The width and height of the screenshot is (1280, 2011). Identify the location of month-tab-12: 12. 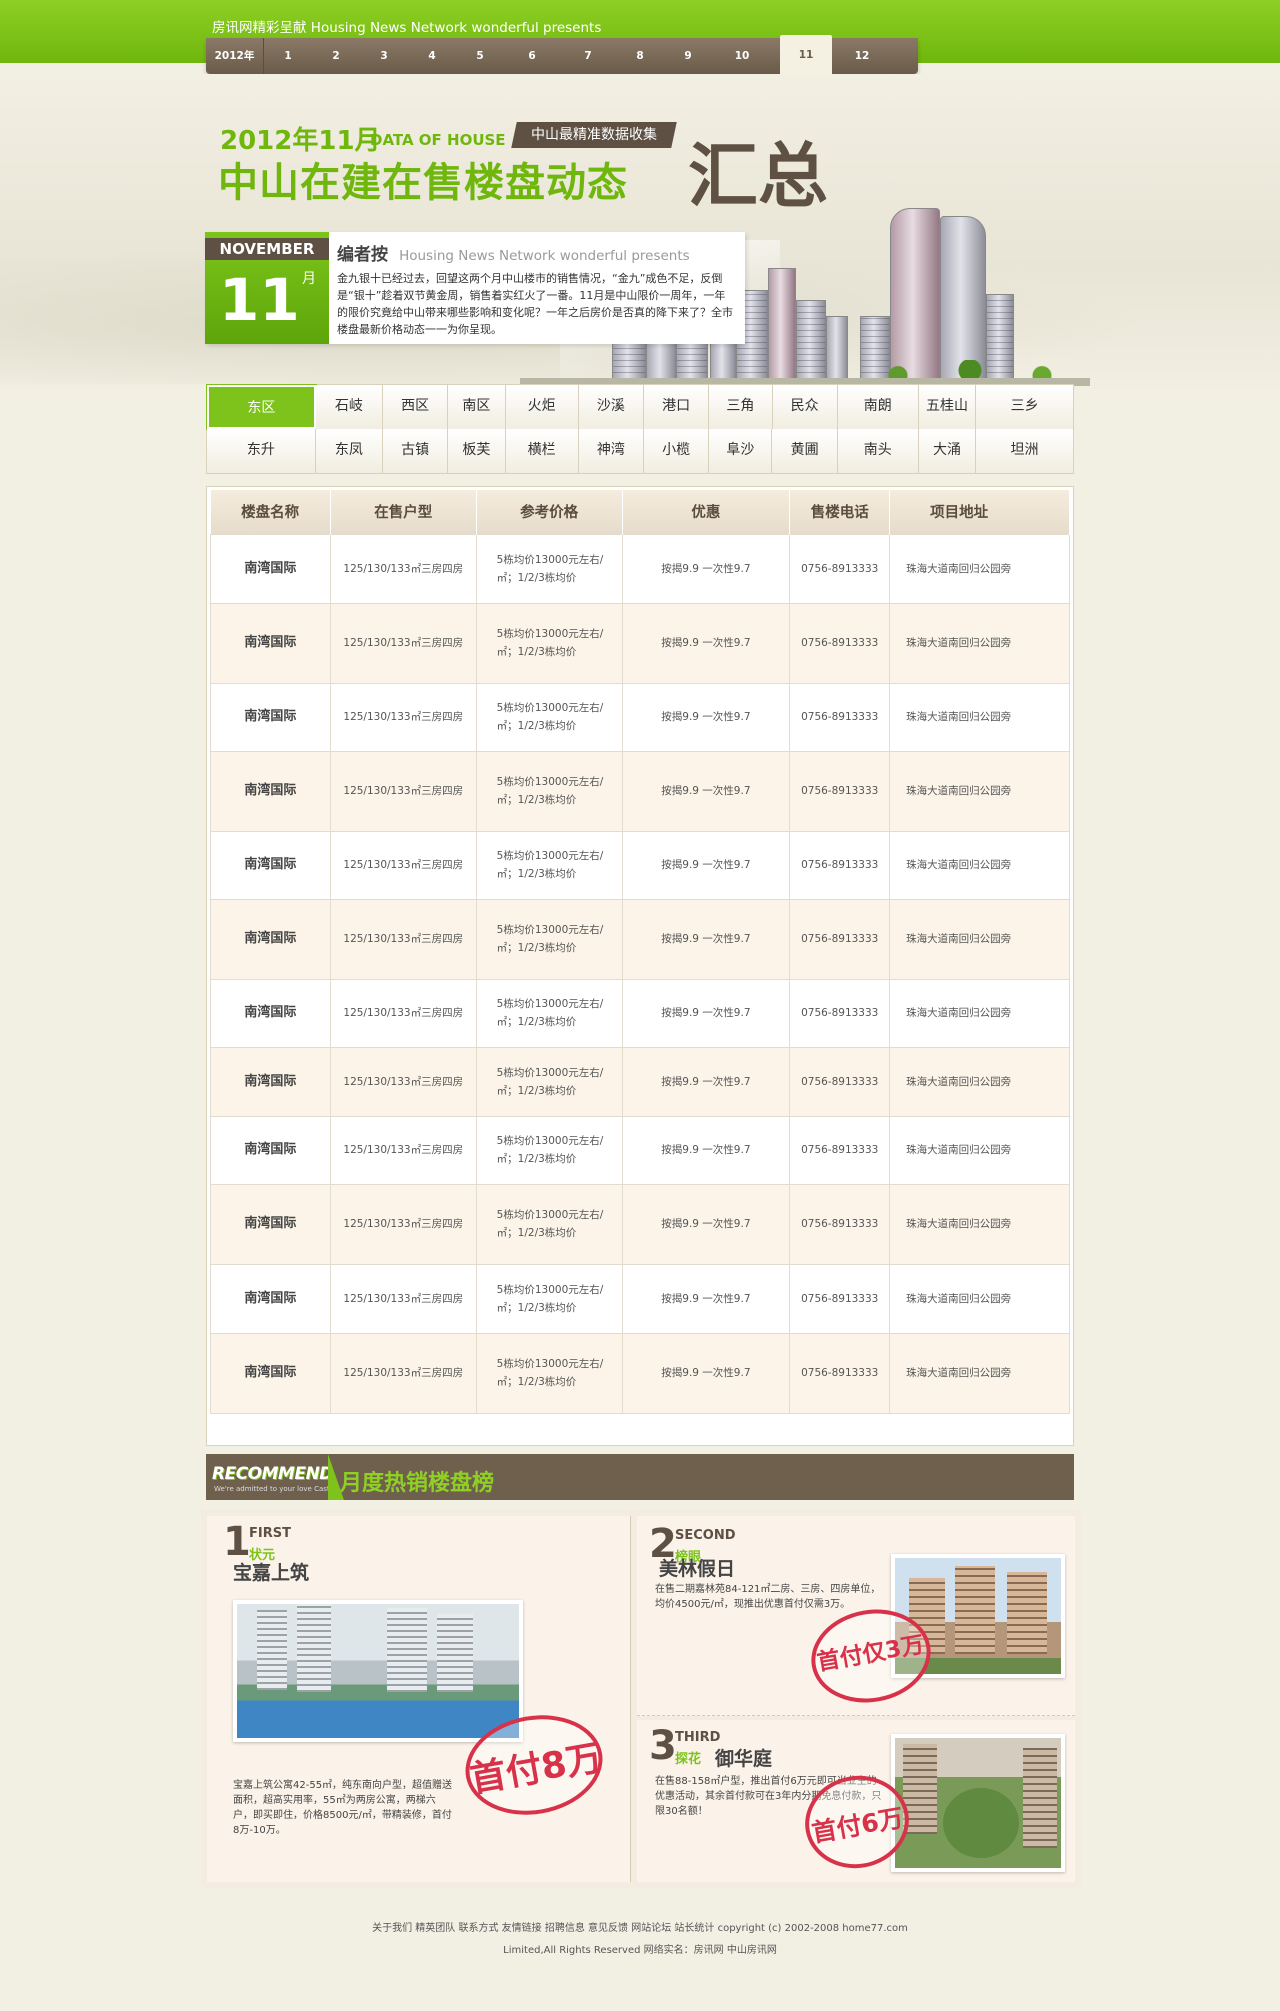
(862, 56).